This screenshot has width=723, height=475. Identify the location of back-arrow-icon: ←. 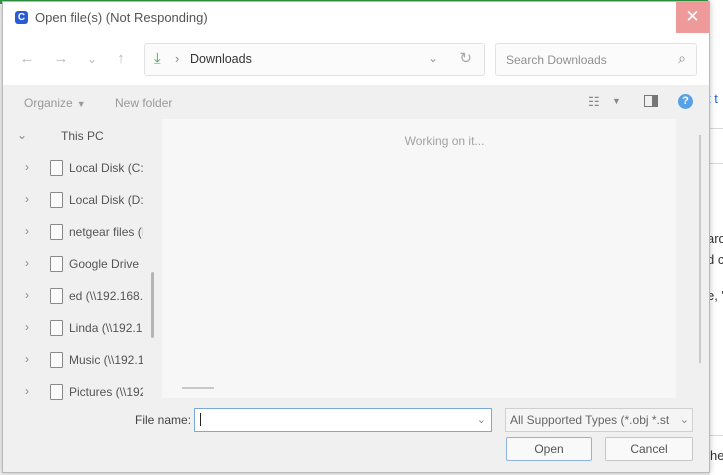
(27, 59).